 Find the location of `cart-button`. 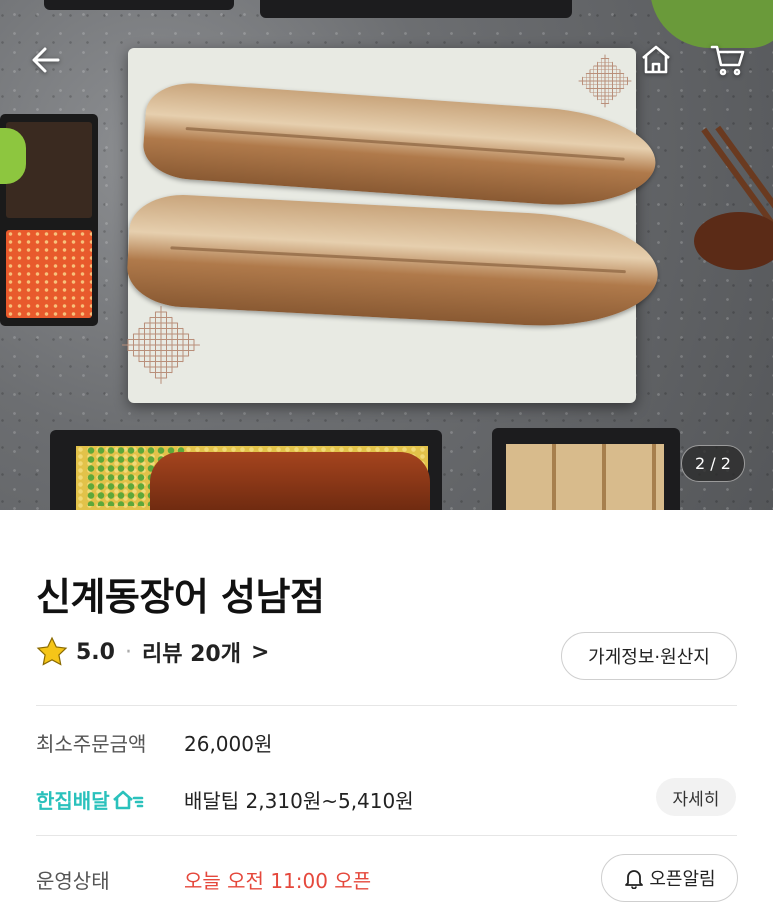

cart-button is located at coordinates (728, 60).